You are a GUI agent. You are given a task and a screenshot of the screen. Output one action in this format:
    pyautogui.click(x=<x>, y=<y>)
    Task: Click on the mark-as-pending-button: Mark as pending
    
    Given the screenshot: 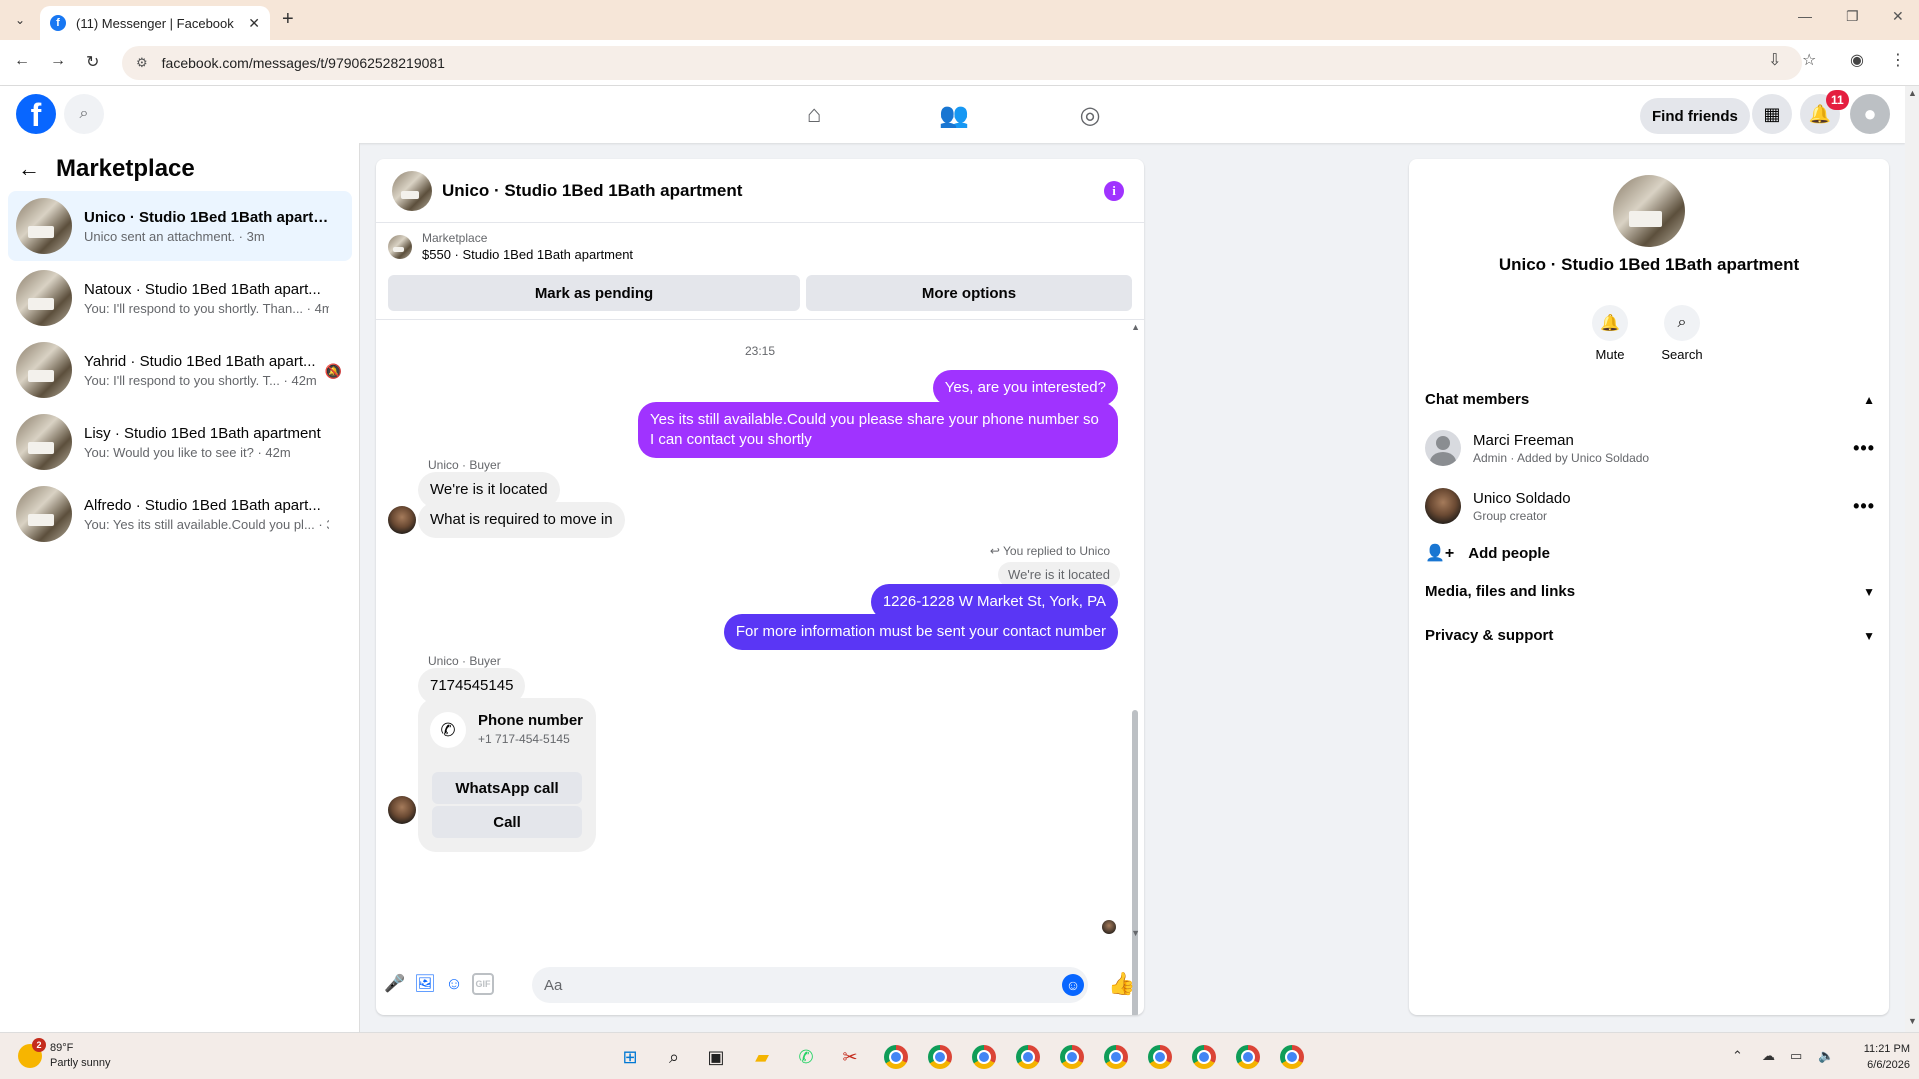 What is the action you would take?
    pyautogui.click(x=594, y=293)
    